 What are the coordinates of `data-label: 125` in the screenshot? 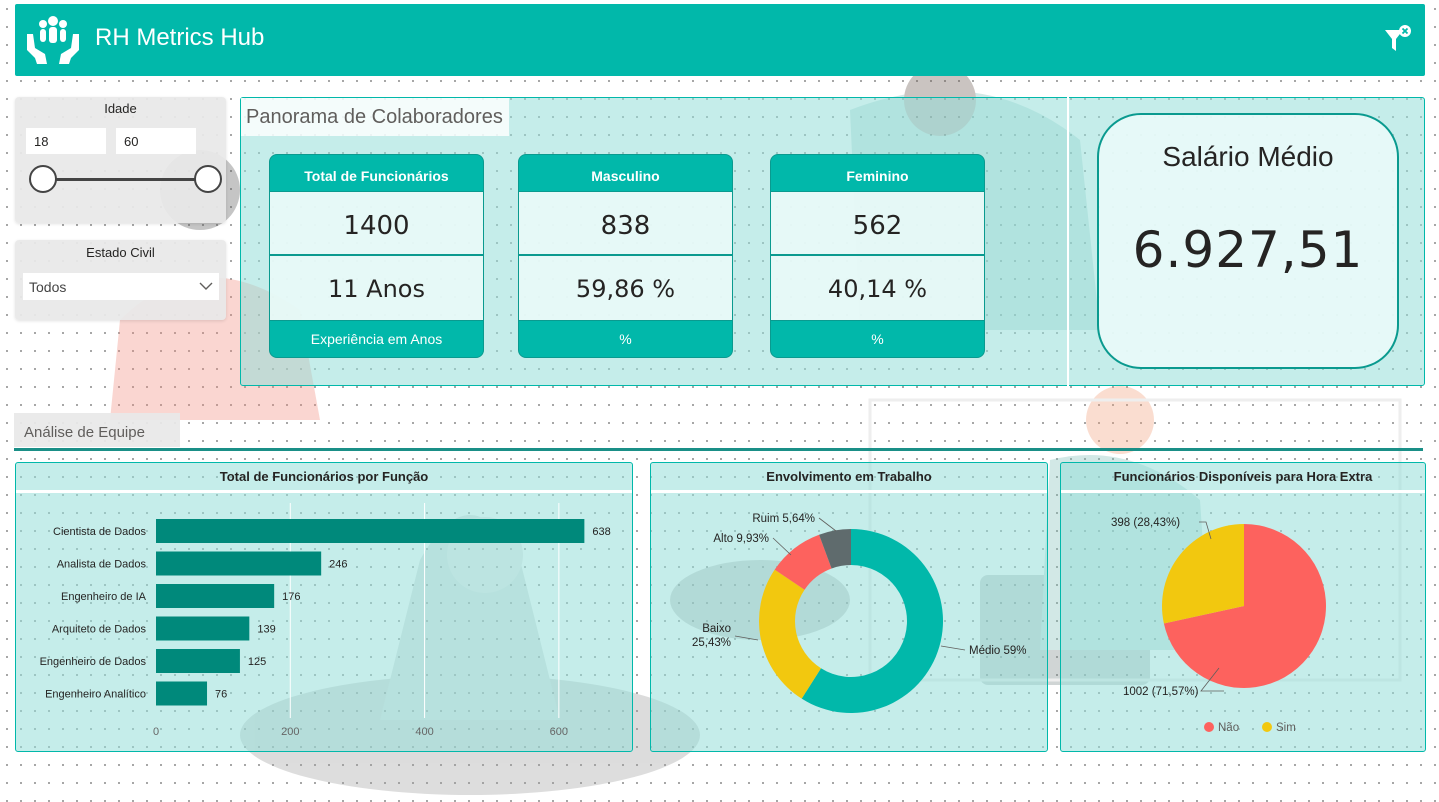 It's located at (257, 662).